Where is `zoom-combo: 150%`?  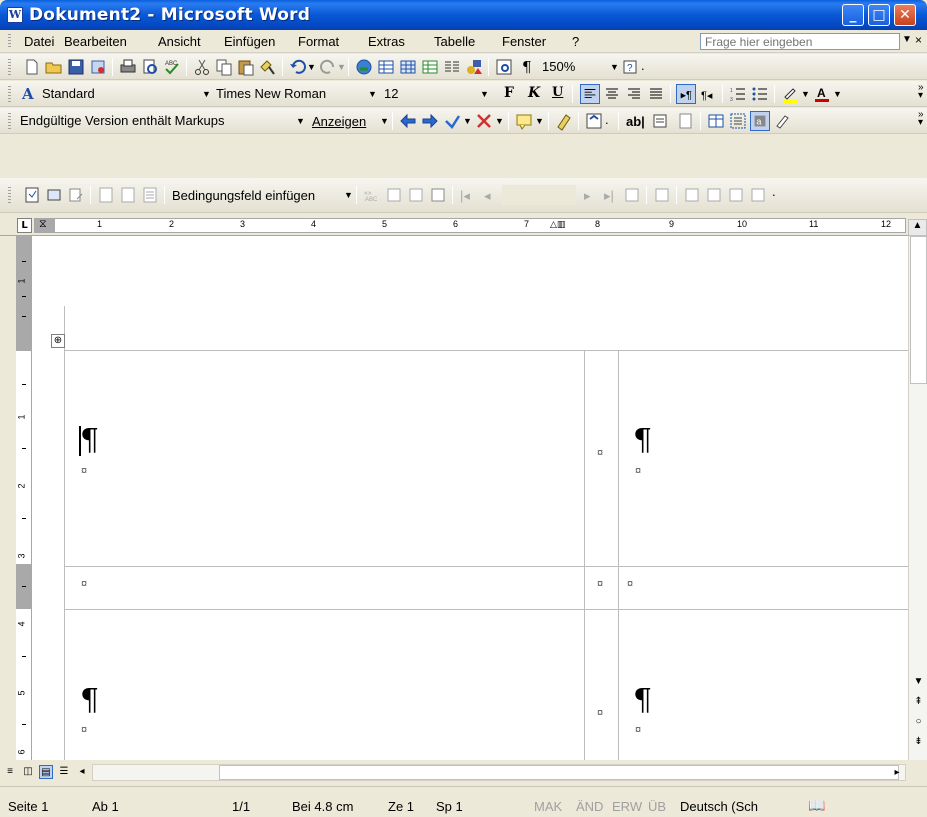
zoom-combo: 150% is located at coordinates (568, 67).